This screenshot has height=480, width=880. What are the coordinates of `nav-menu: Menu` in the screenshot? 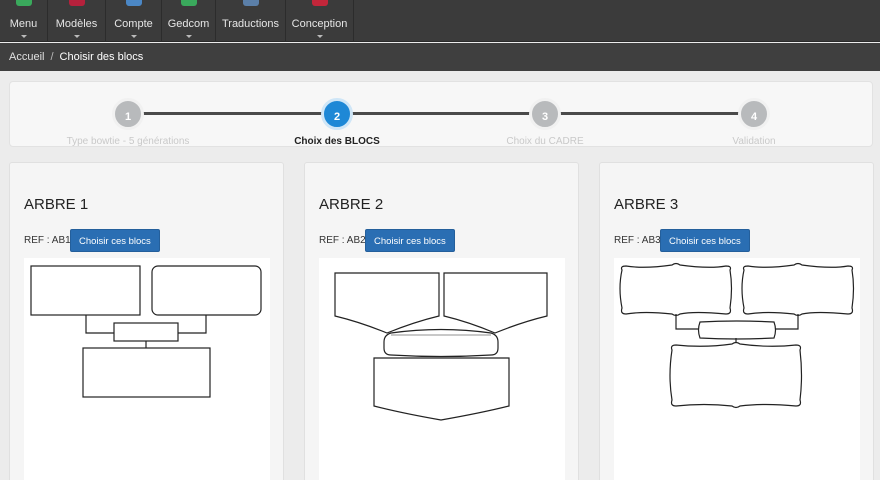 It's located at (24, 21).